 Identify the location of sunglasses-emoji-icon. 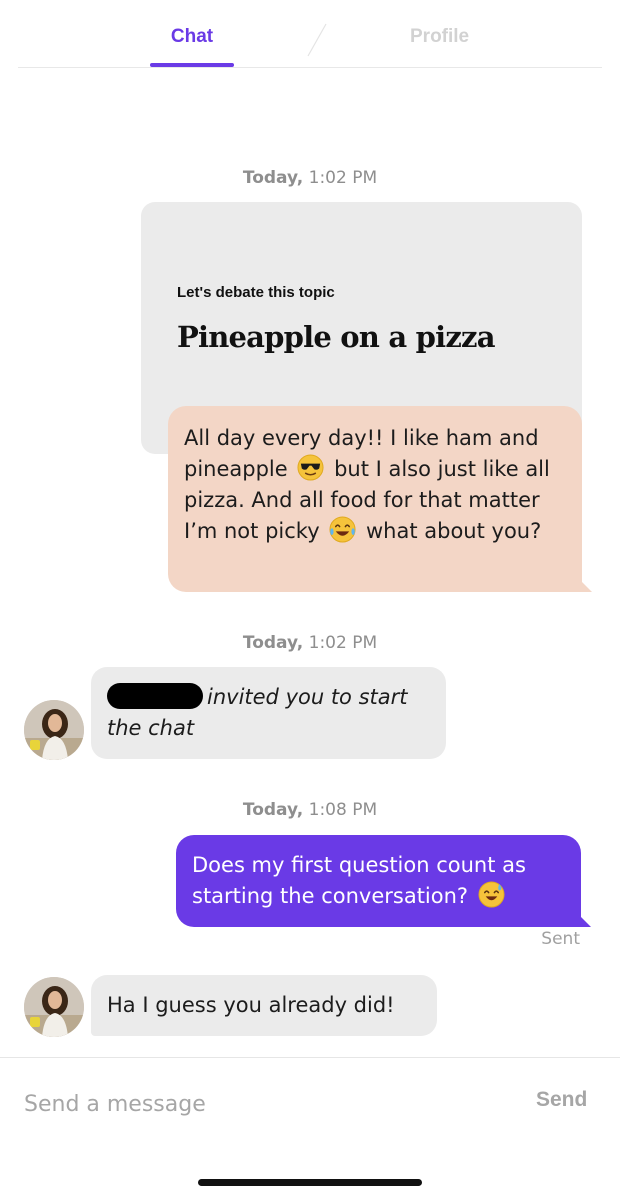
(310, 467).